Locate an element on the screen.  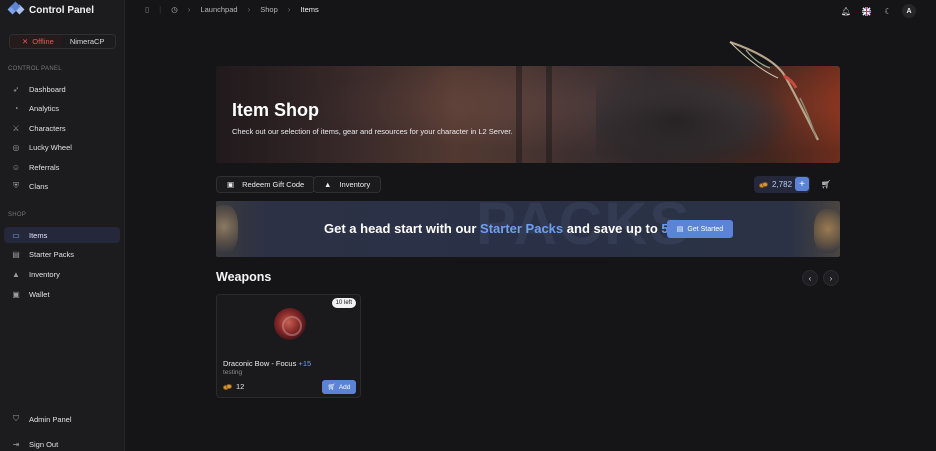
inventory-button: ▲ Inventory is located at coordinates (347, 184).